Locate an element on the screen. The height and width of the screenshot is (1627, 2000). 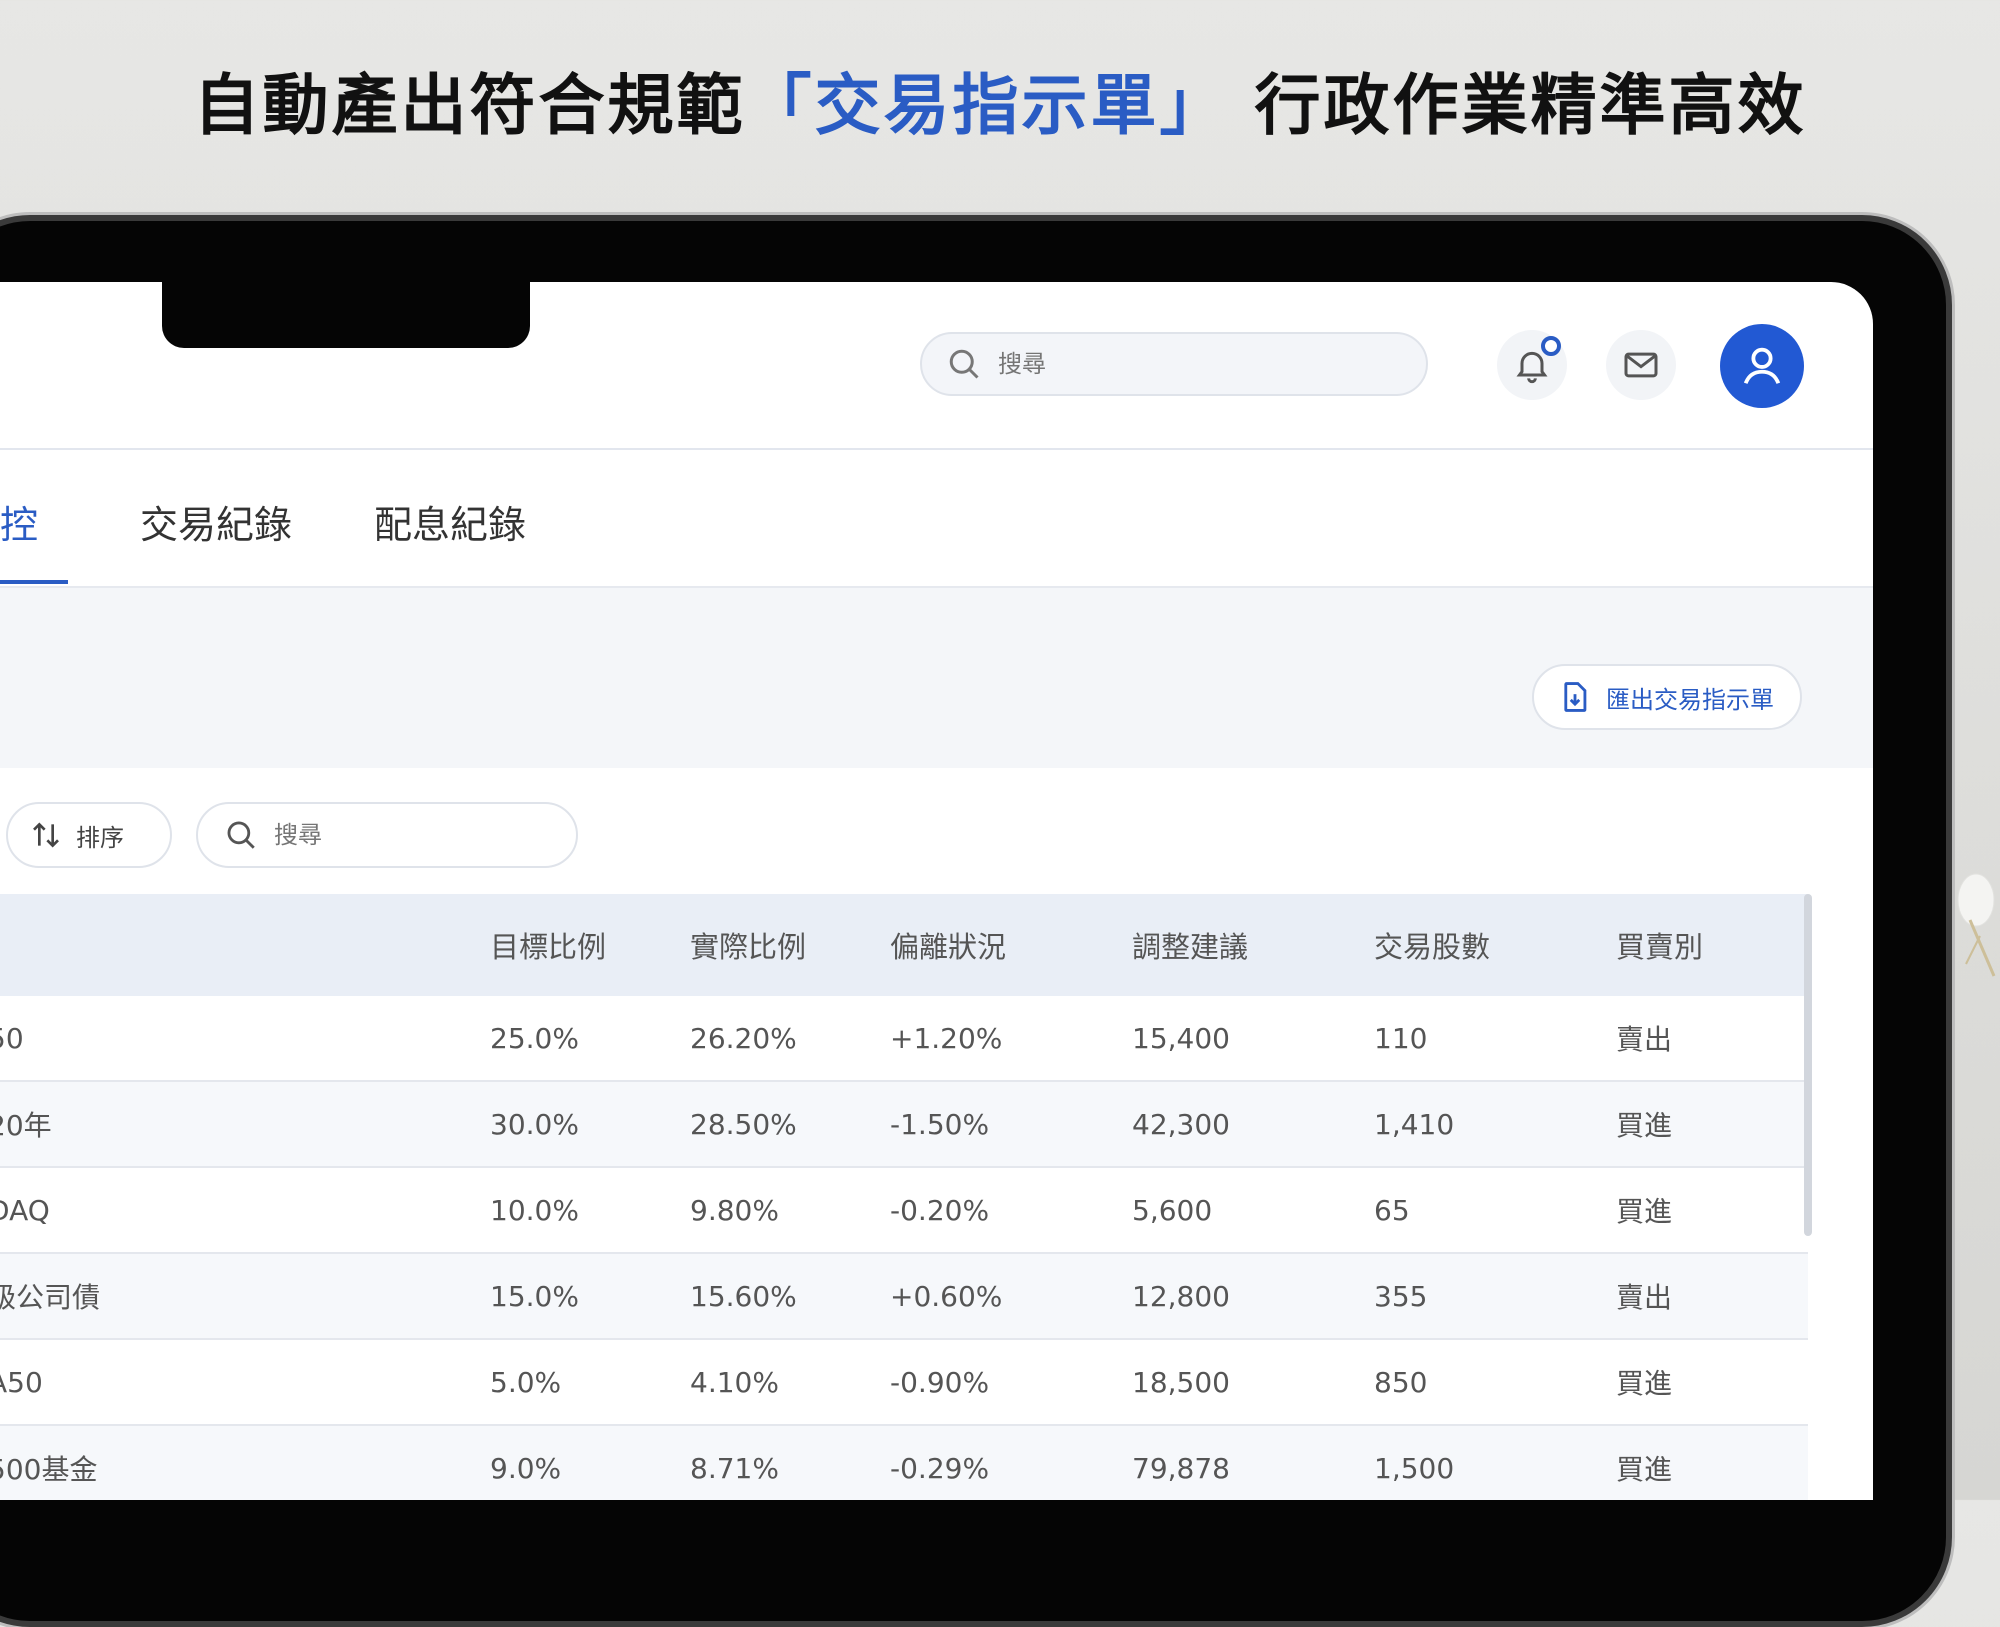
cell-target-ratio: 9.0% is located at coordinates (526, 1468).